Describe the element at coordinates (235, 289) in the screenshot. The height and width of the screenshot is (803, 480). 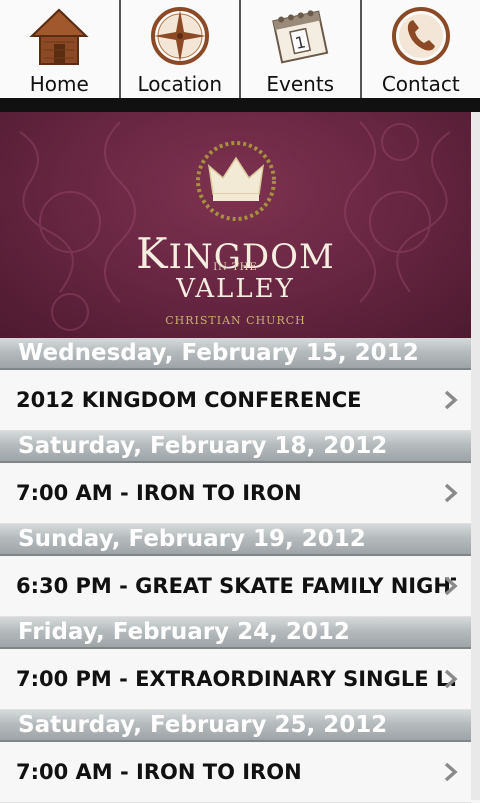
I see `logo-valley-text: VALLEY` at that location.